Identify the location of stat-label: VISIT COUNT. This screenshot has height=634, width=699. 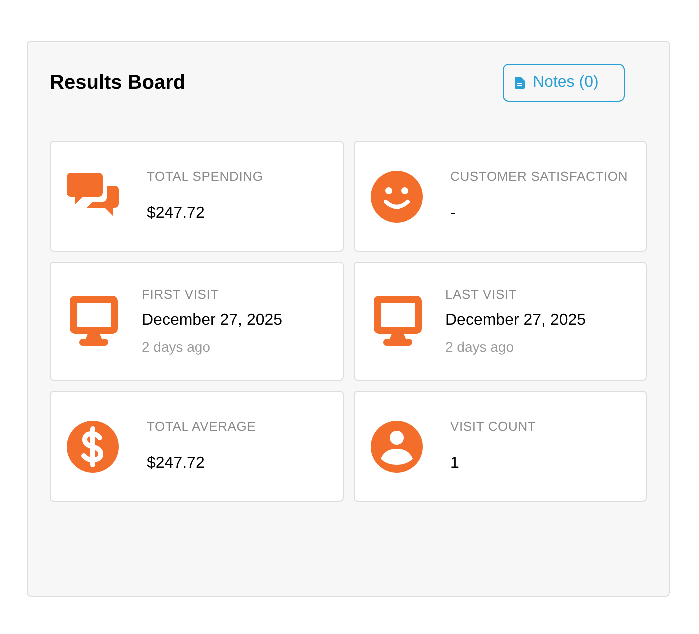
(493, 427).